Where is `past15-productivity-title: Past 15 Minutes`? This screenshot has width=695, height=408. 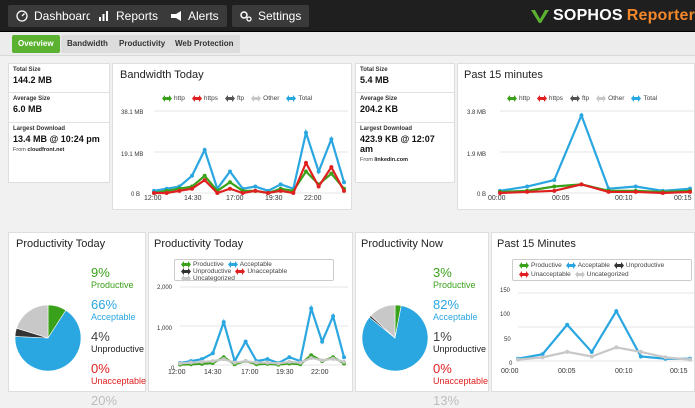 past15-productivity-title: Past 15 Minutes is located at coordinates (536, 244).